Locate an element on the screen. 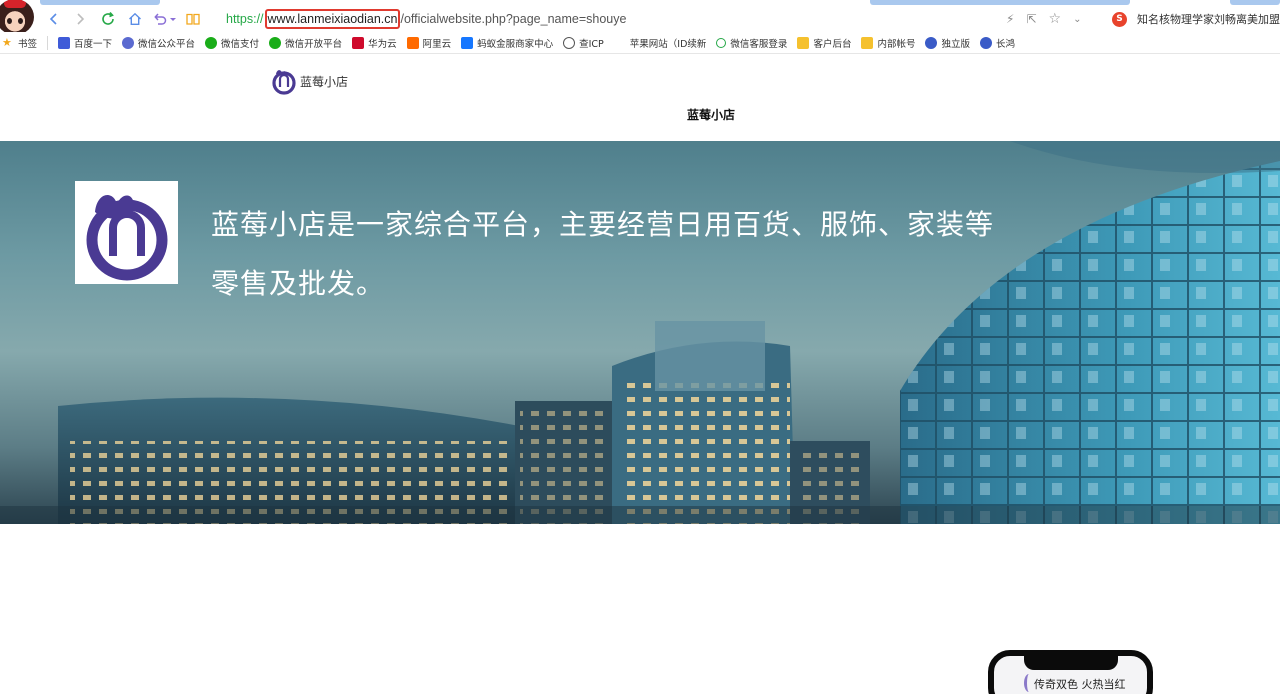 The width and height of the screenshot is (1280, 694). back-arrow-icon is located at coordinates (53, 19).